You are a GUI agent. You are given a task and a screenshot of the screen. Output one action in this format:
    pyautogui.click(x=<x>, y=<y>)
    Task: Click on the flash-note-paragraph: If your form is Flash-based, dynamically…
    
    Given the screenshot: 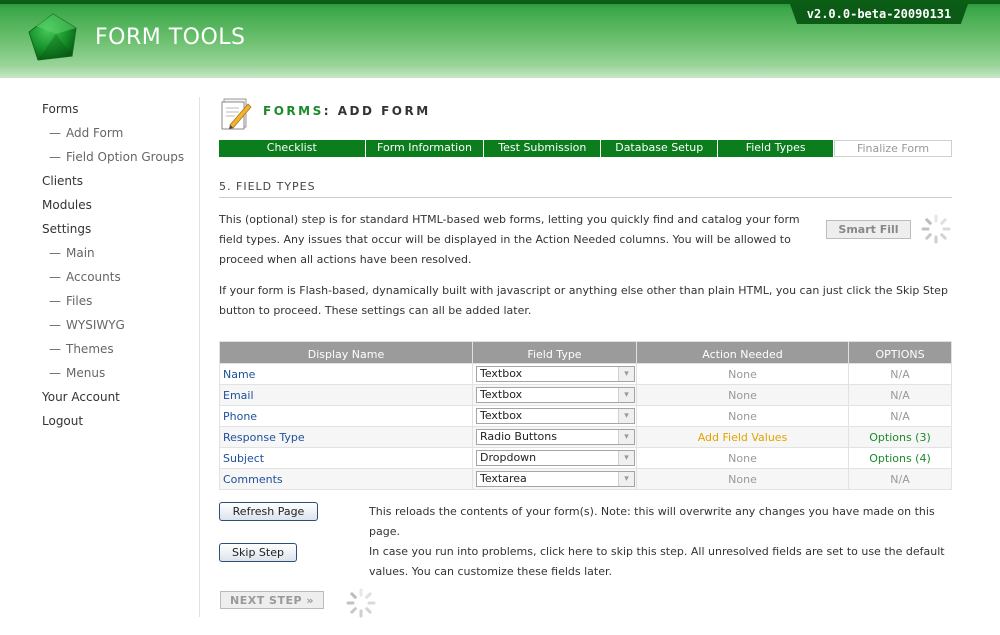 What is the action you would take?
    pyautogui.click(x=583, y=300)
    